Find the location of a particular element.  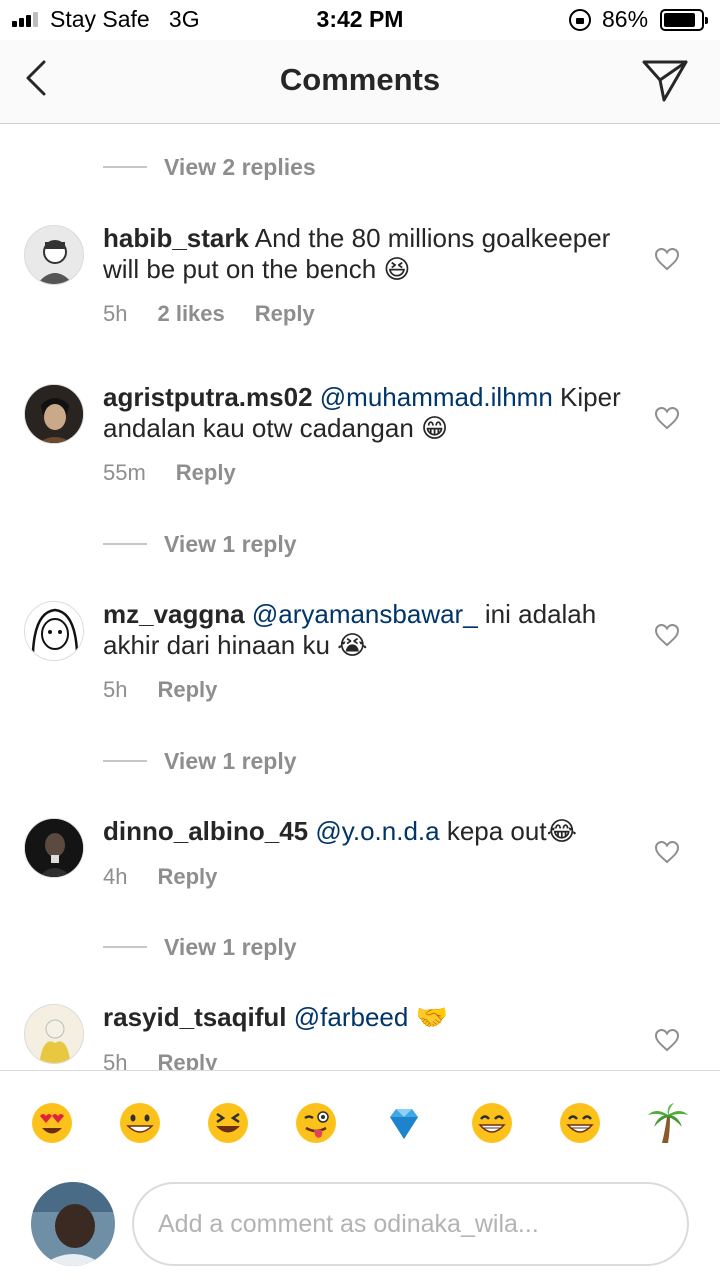

comment-username: mz_vaggna is located at coordinates (174, 614).